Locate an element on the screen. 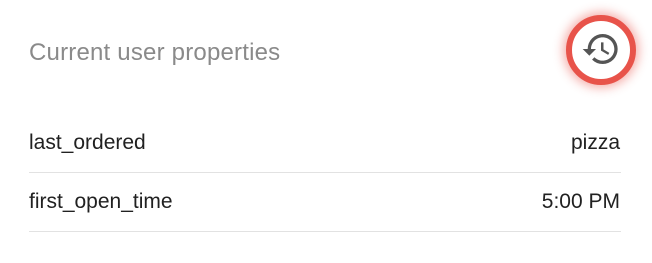 Image resolution: width=652 pixels, height=263 pixels. history-button is located at coordinates (601, 50).